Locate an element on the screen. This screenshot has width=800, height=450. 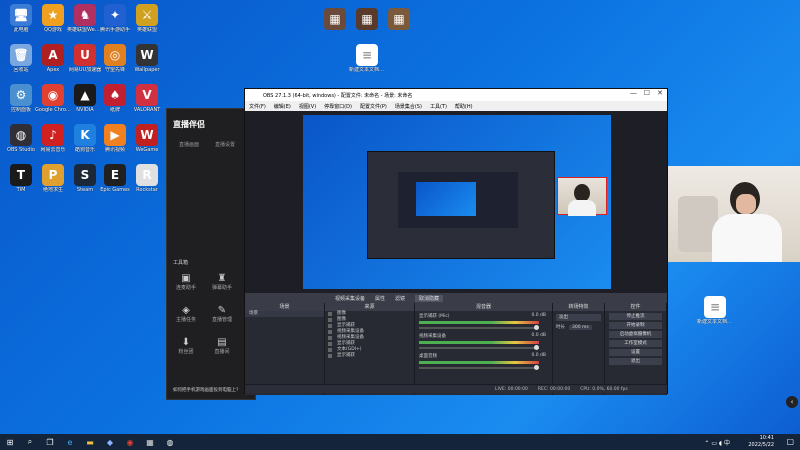
desktop-icon: ⚔ 英雄联盟 is located at coordinates (147, 21).